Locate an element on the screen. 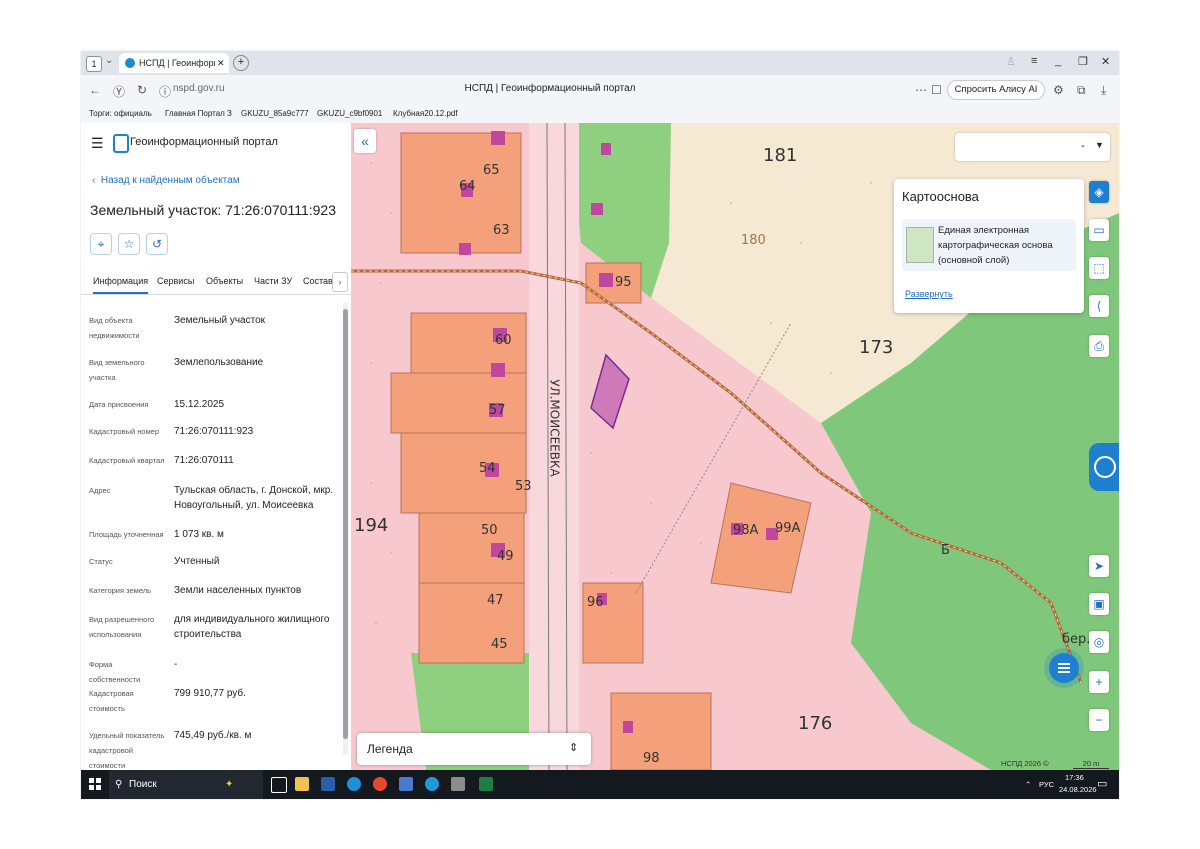 The width and height of the screenshot is (1200, 849). language-indicator: РУС is located at coordinates (1046, 784).